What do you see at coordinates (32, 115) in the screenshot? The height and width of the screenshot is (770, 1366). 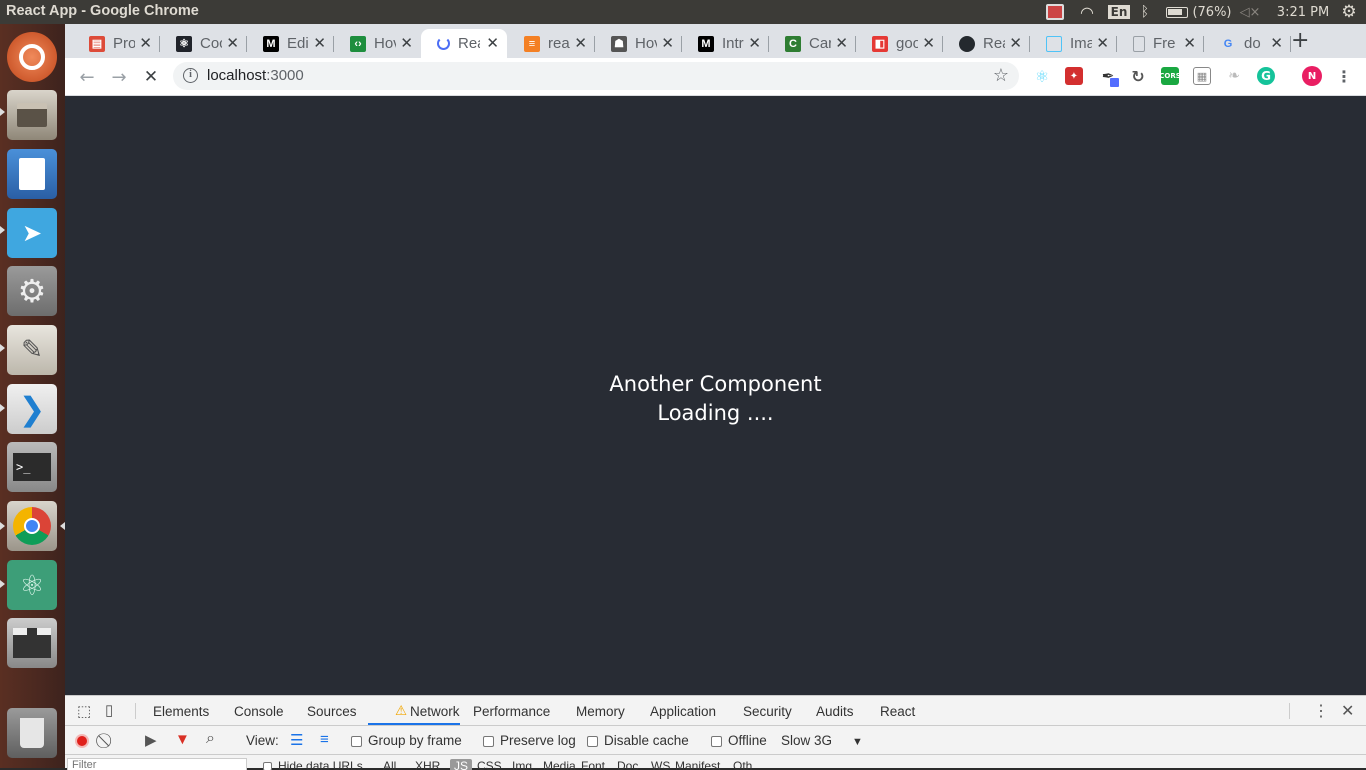 I see `files-icon` at bounding box center [32, 115].